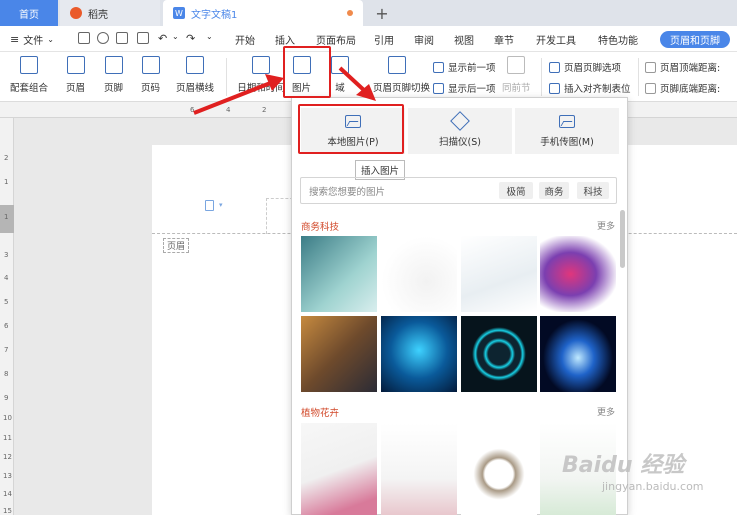 The width and height of the screenshot is (737, 515). Describe the element at coordinates (176, 245) in the screenshot. I see `header-tag: 页眉` at that location.